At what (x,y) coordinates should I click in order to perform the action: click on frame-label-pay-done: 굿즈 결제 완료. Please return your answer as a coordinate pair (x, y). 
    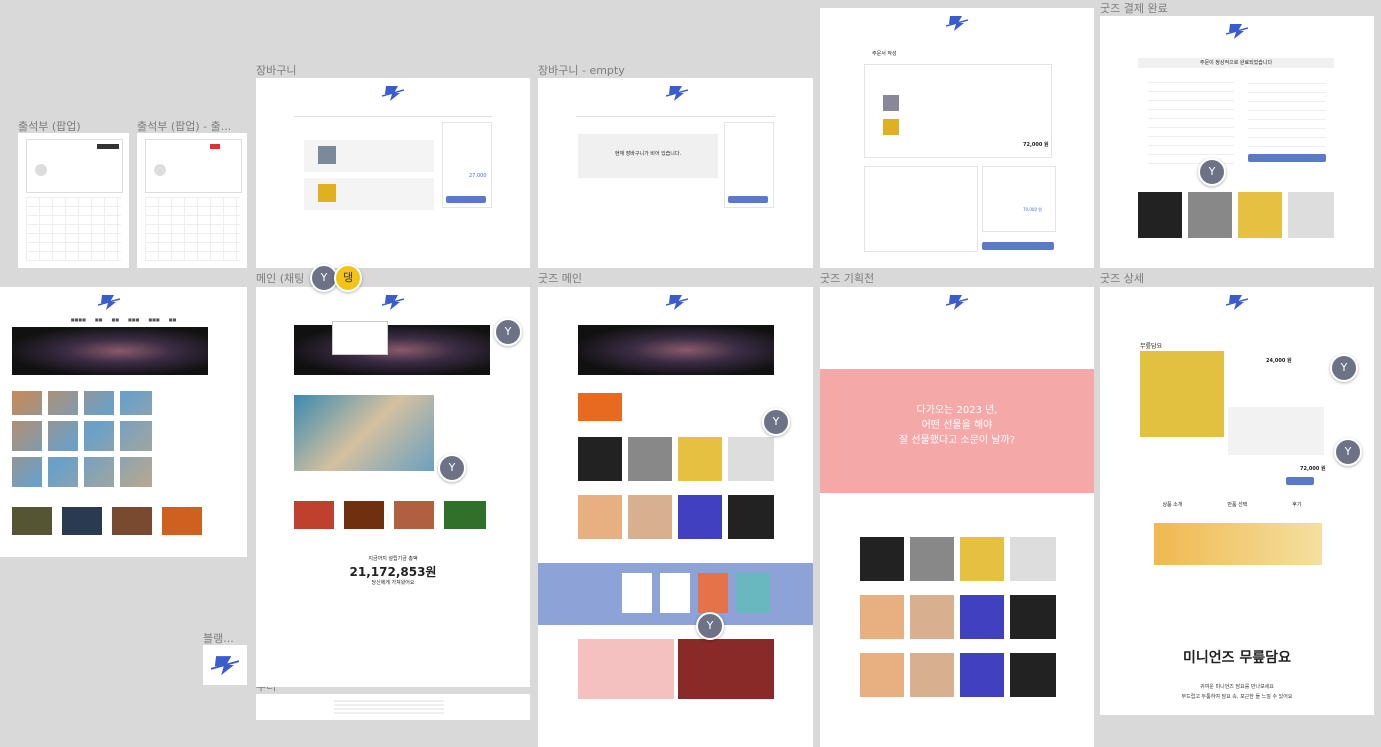
    Looking at the image, I should click on (1134, 8).